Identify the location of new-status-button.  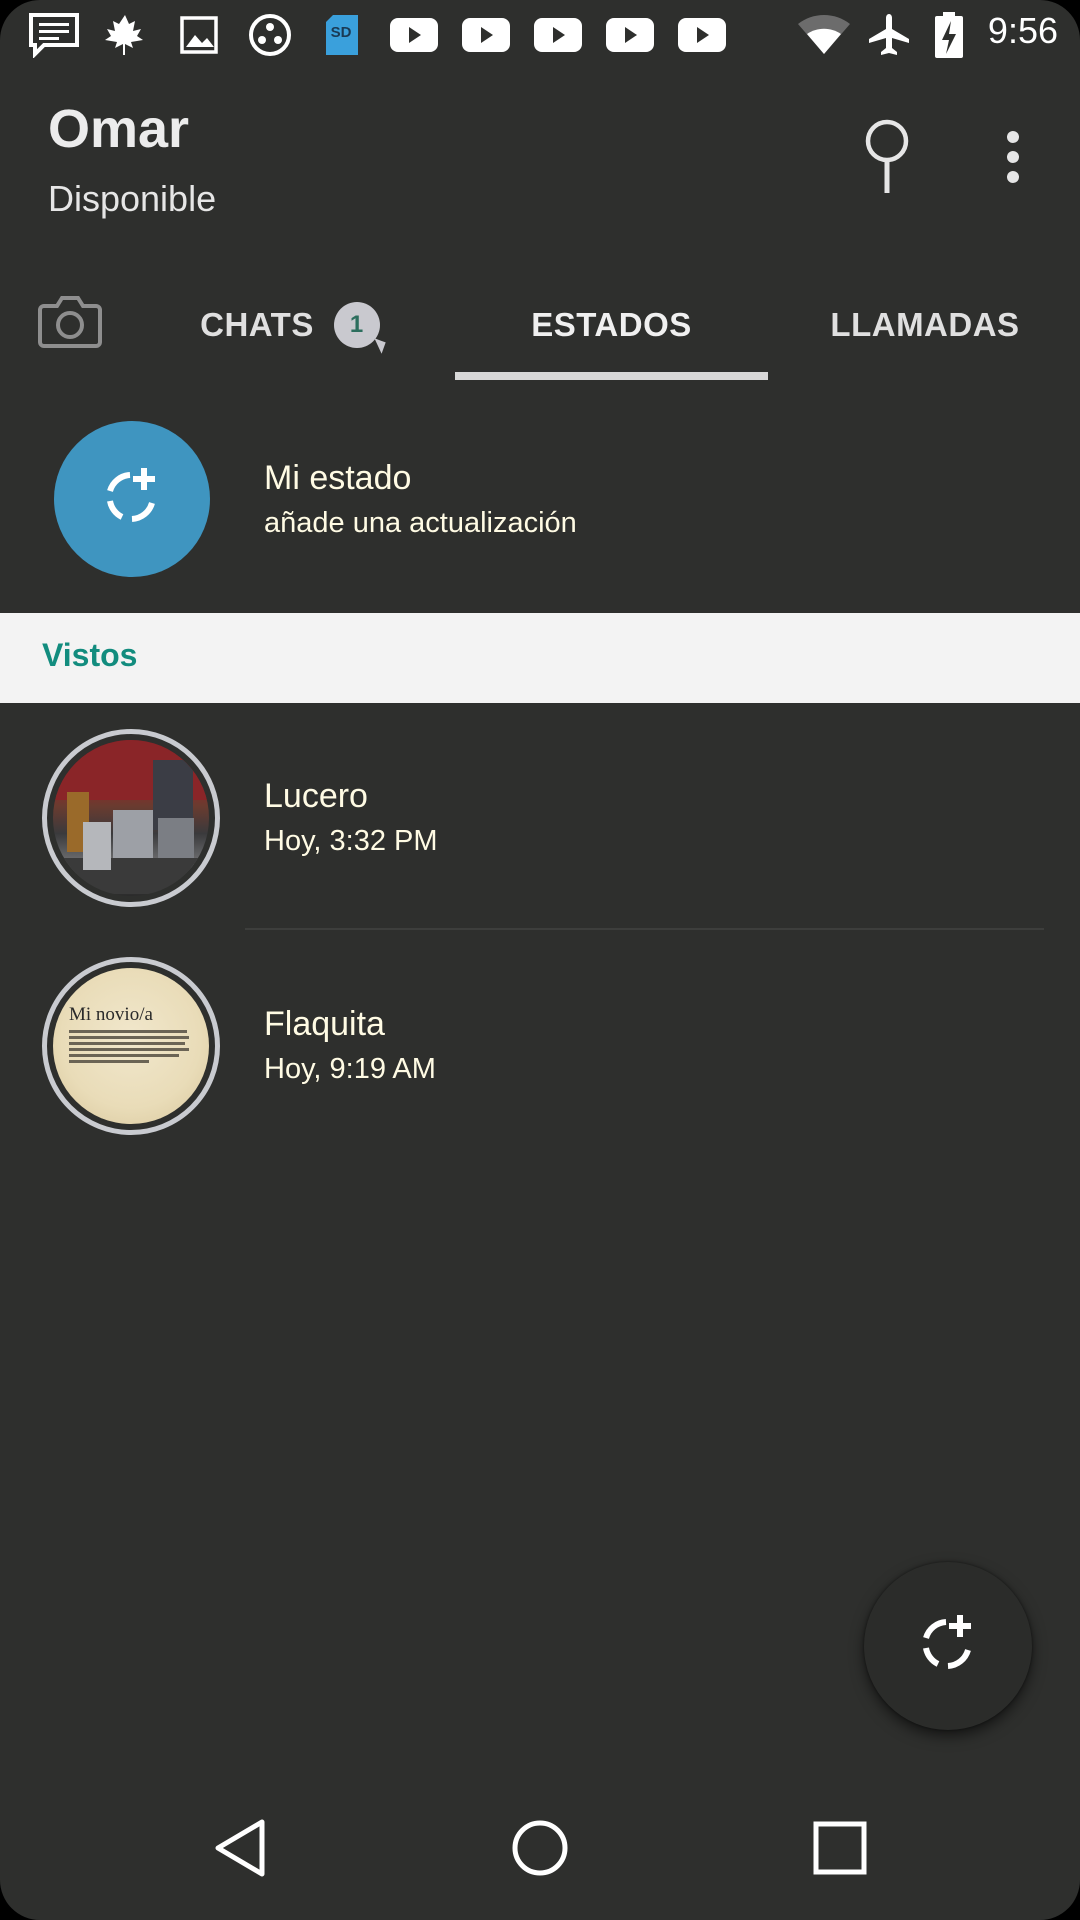
(948, 1646).